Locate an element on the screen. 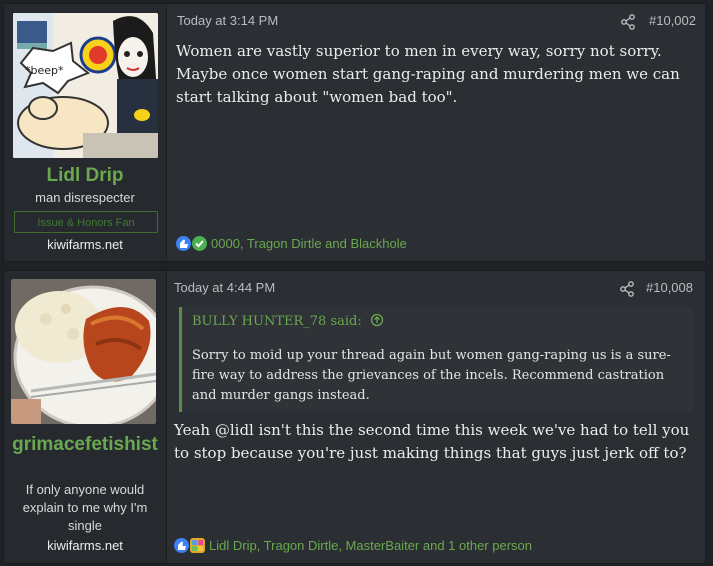  user-title: man disrespecter is located at coordinates (85, 197).